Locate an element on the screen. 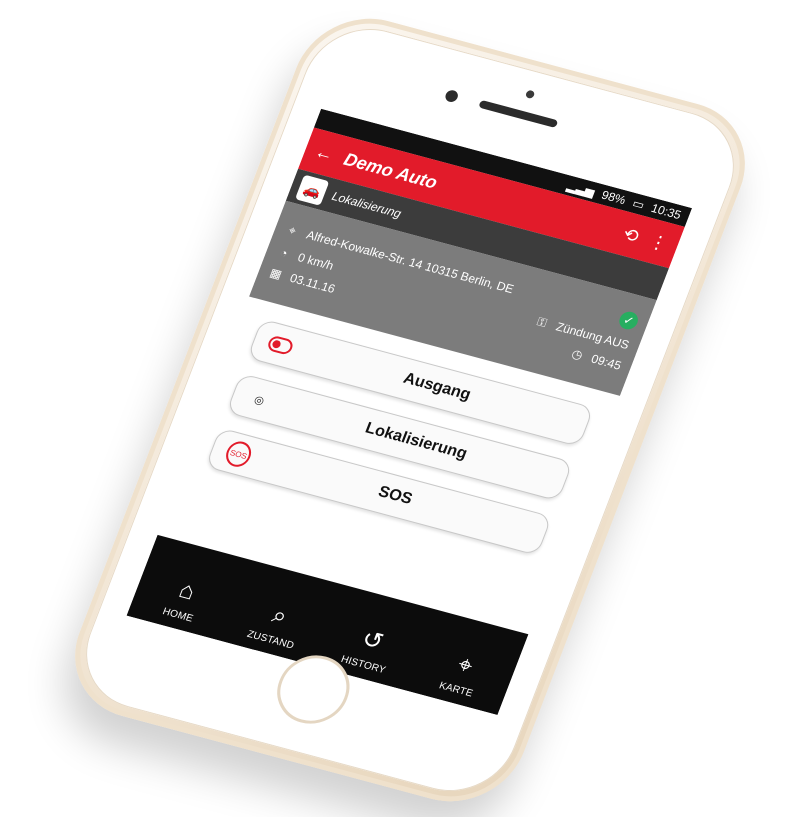 The width and height of the screenshot is (809, 817). tab-karte: ⌖ KARTE is located at coordinates (461, 674).